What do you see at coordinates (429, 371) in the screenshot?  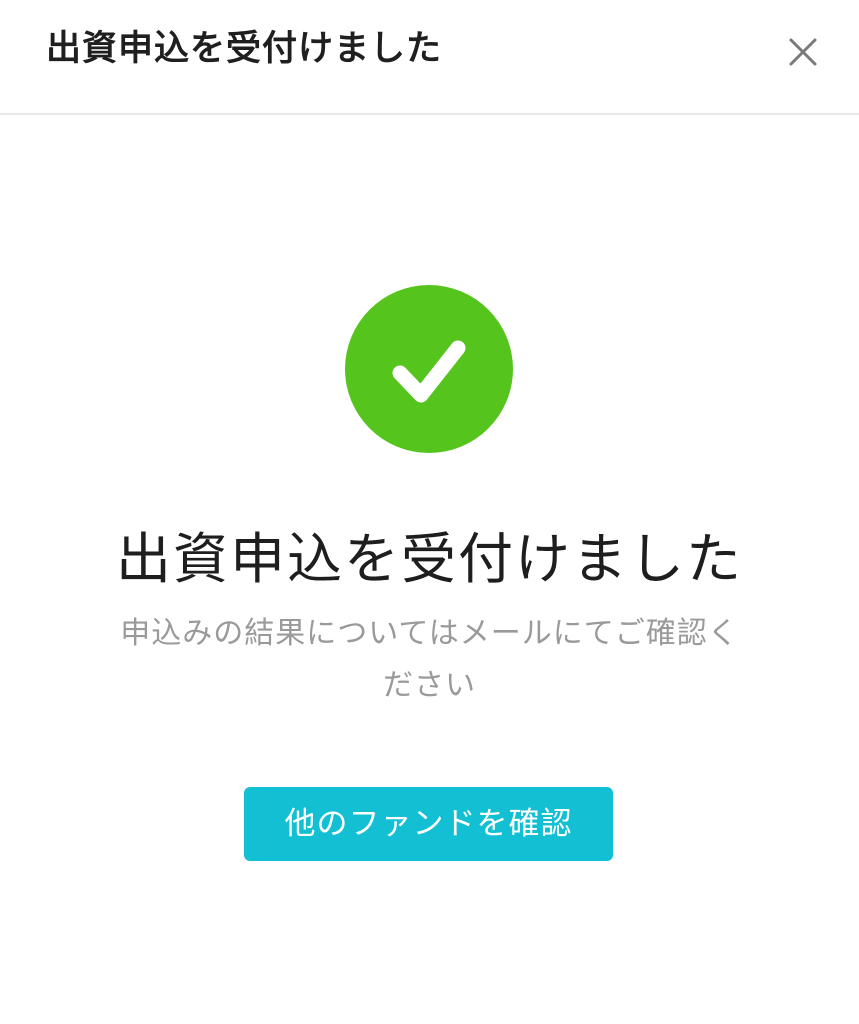 I see `checkmark-icon` at bounding box center [429, 371].